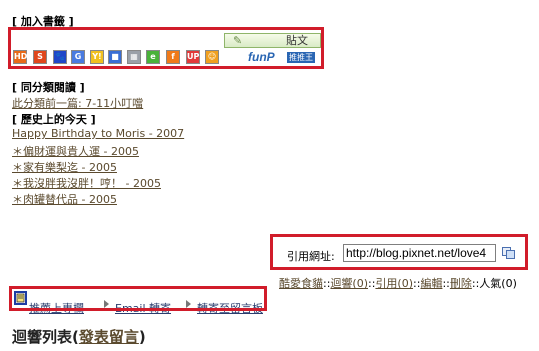  I want to click on bookmark-services-box: ✎ 貼文 HD S 🐾 G Y! ■ ▦ e f UP ☺ funP 推推王, so click(166, 48).